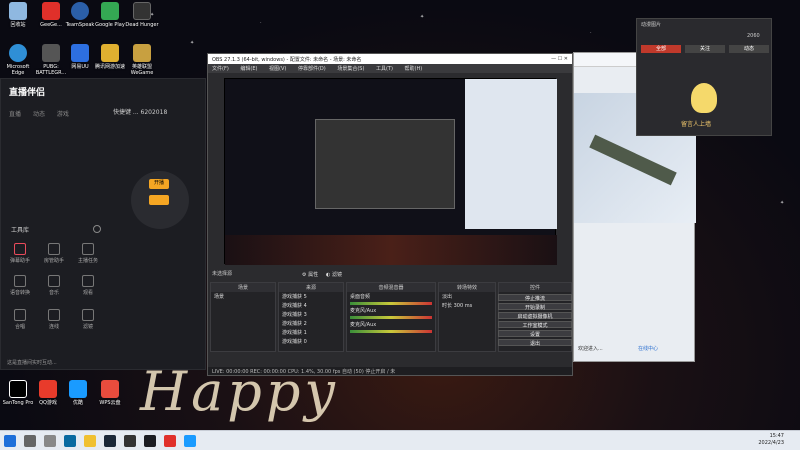  What do you see at coordinates (350, 69) in the screenshot?
I see `menu-scene-collection: 场景集合(S)` at bounding box center [350, 69].